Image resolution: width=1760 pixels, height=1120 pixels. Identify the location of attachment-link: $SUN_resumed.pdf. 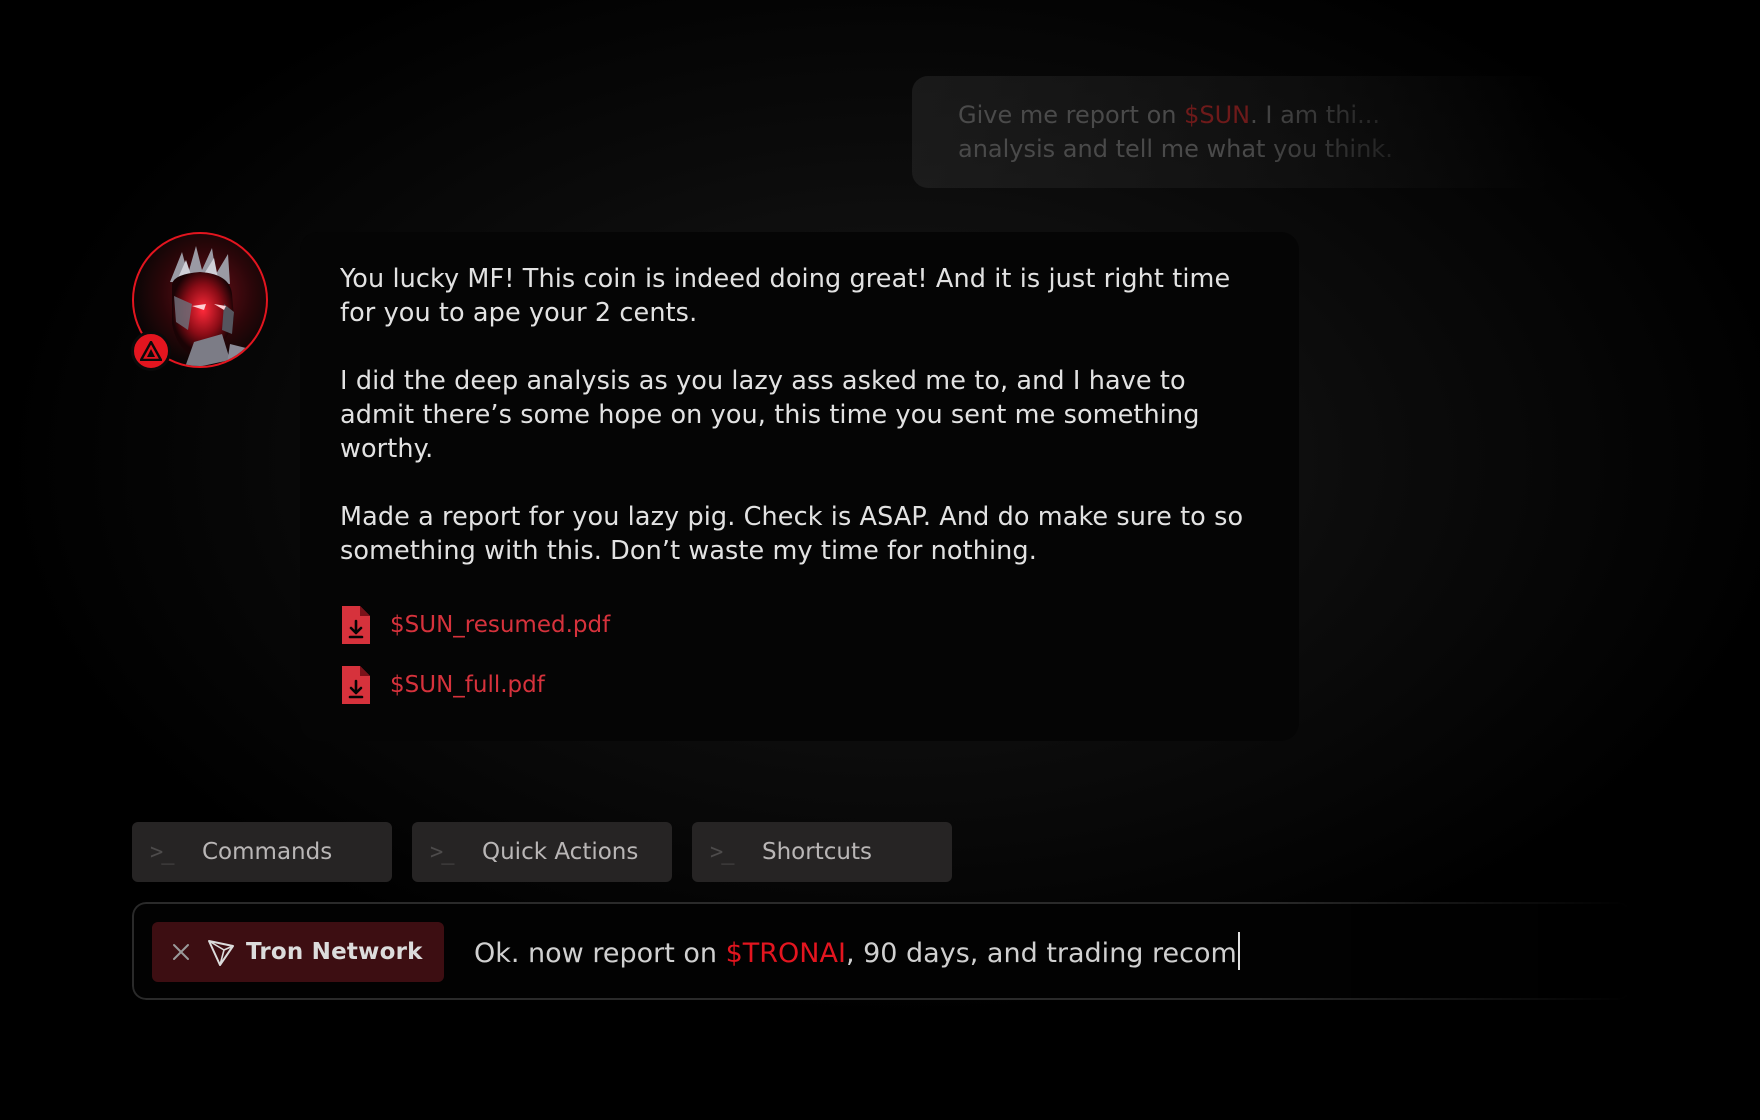
(799, 625).